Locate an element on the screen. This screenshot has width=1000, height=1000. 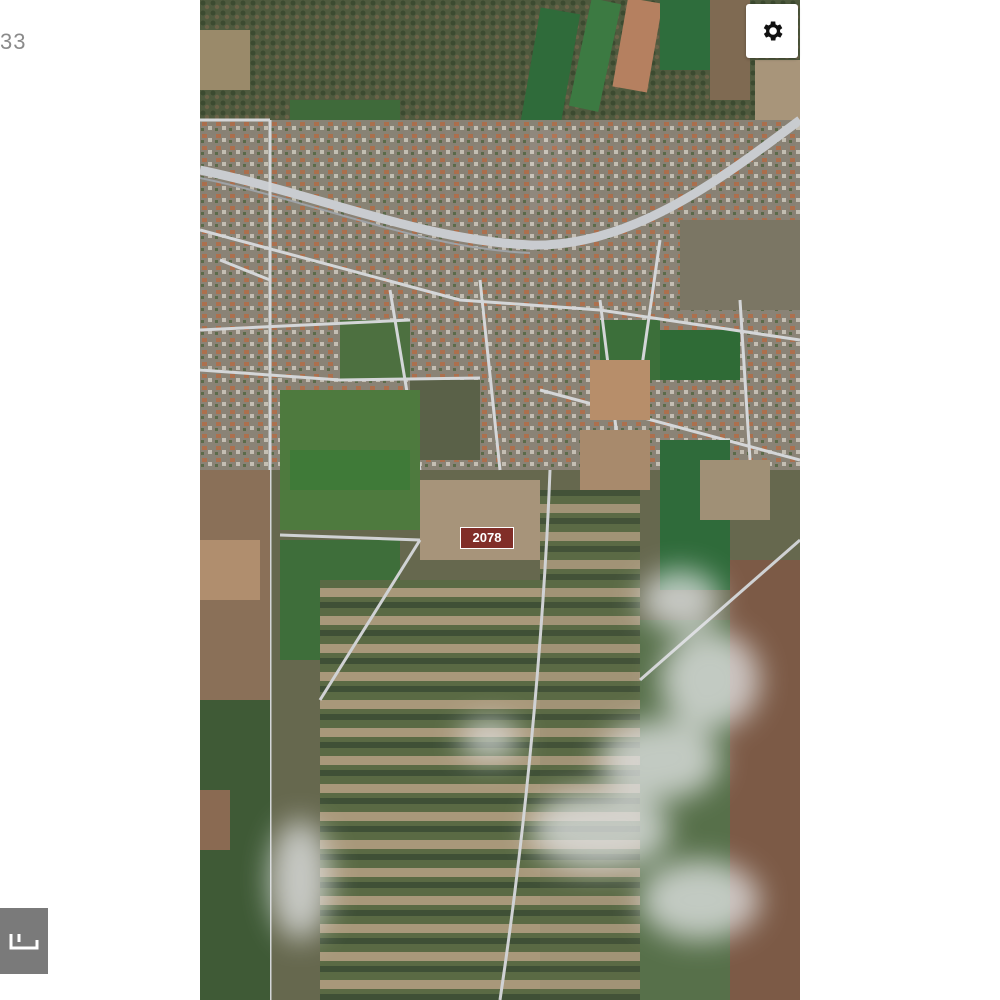
map-logo-button is located at coordinates (24, 941).